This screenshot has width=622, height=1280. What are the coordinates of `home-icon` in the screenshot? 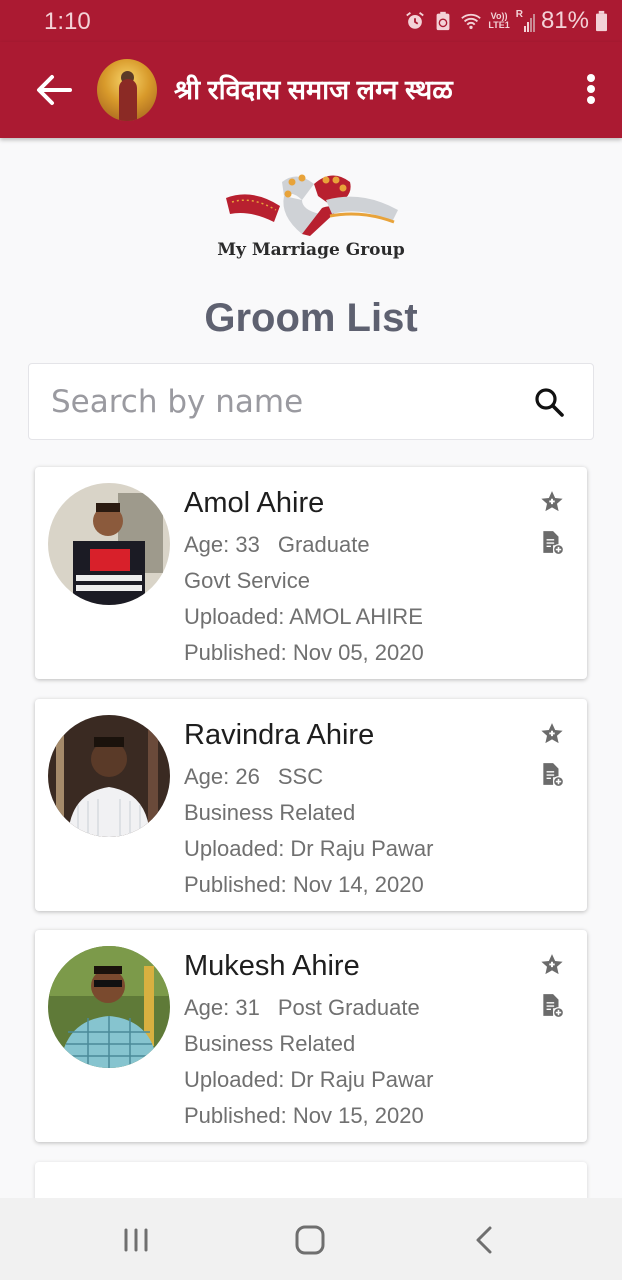 It's located at (310, 1240).